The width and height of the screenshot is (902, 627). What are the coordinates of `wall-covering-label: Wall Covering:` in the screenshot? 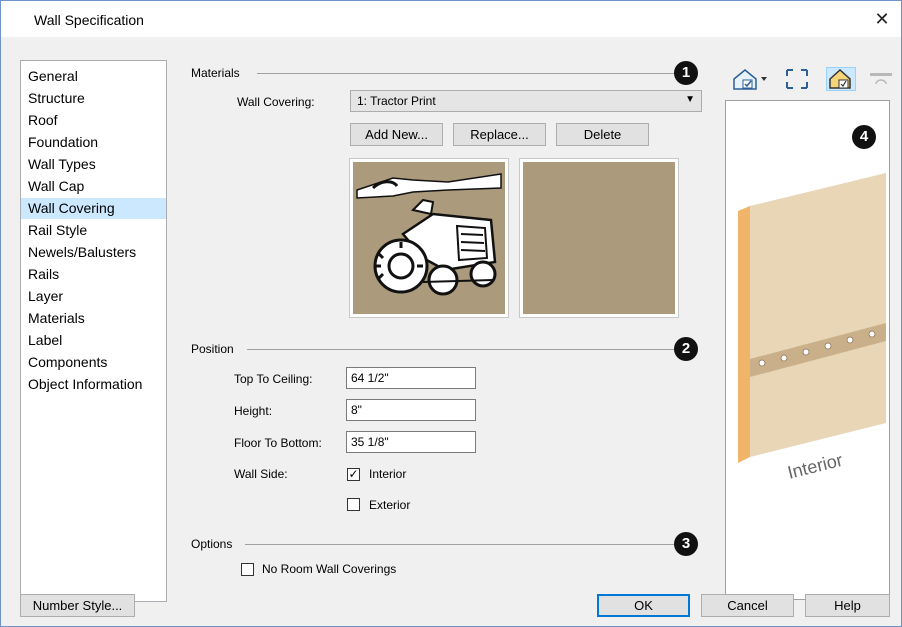 It's located at (276, 102).